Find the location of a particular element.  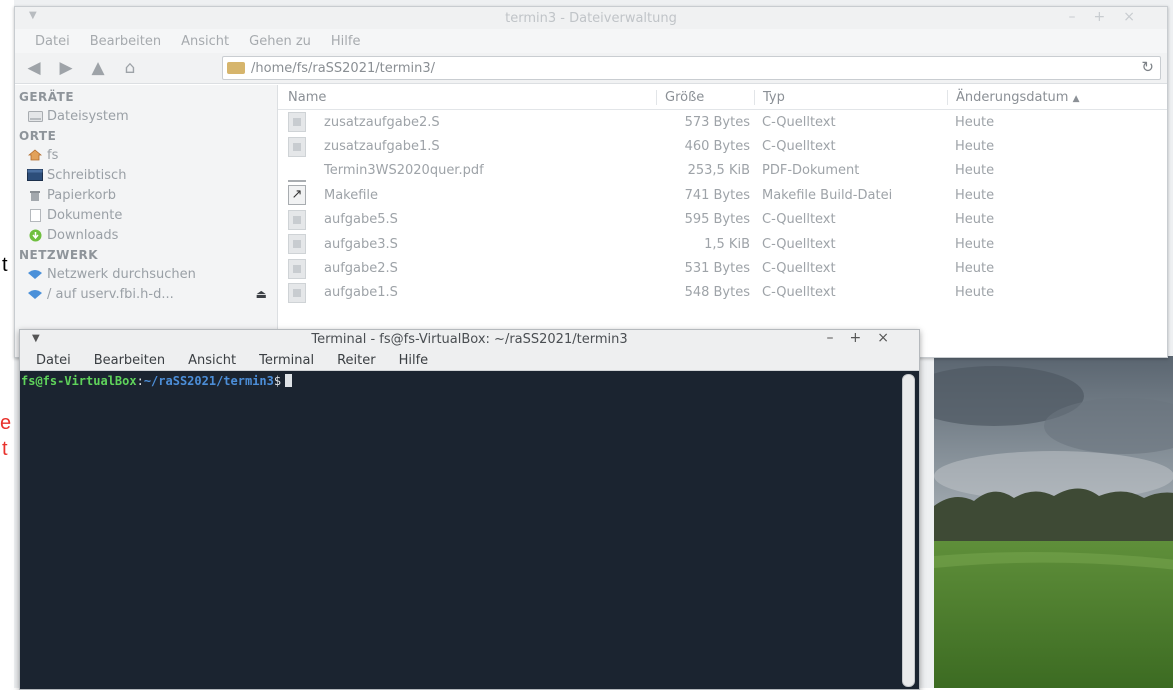

file-size: 573 Bytes is located at coordinates (717, 122).